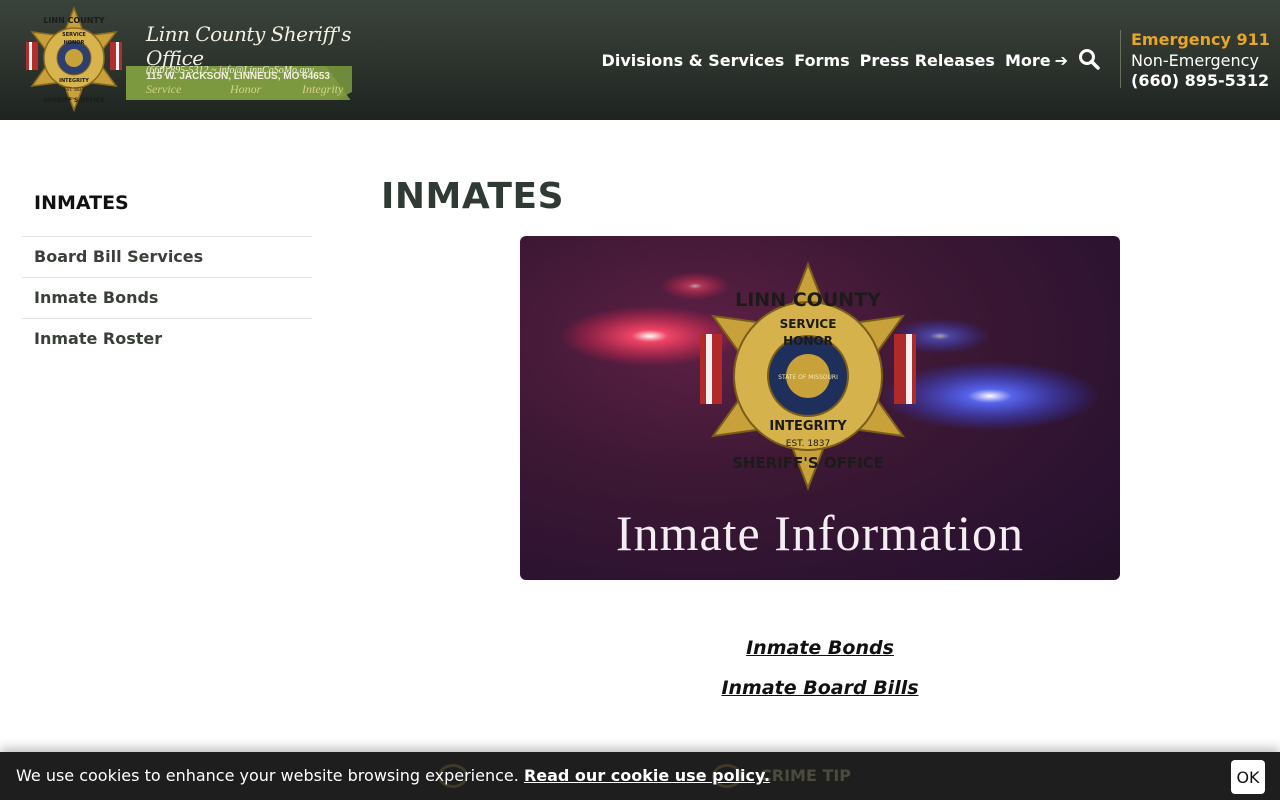  Describe the element at coordinates (167, 257) in the screenshot. I see `sidebar-item-board-bill-services: Board Bill Services` at that location.